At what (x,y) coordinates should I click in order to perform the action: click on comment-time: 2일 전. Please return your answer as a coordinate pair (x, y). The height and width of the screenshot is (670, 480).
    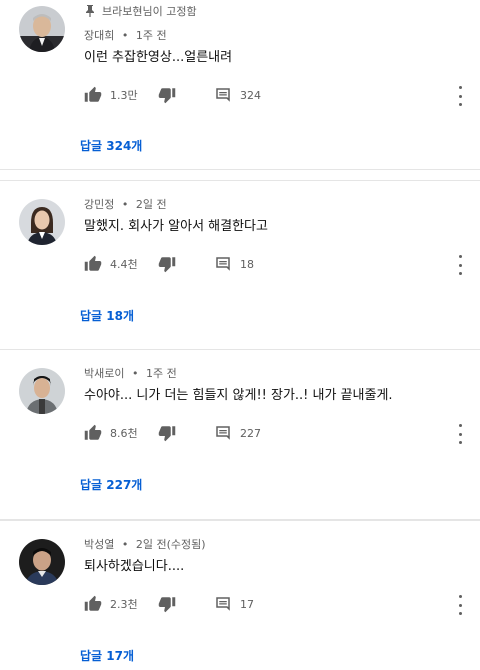
    Looking at the image, I should click on (151, 204).